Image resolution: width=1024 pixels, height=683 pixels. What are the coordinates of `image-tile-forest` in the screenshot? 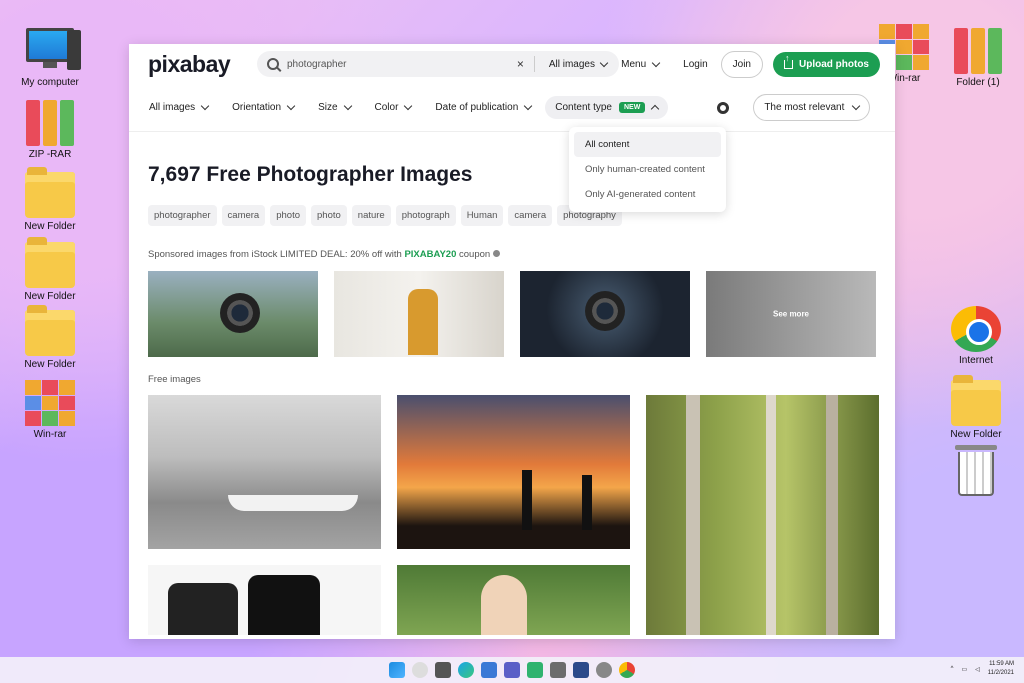 It's located at (762, 515).